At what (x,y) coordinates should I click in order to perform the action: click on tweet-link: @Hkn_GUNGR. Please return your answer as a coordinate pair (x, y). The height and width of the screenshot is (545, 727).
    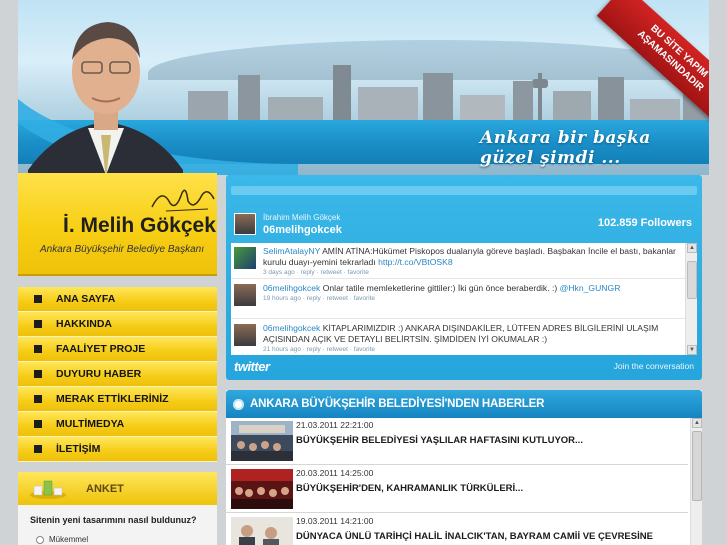
    Looking at the image, I should click on (590, 288).